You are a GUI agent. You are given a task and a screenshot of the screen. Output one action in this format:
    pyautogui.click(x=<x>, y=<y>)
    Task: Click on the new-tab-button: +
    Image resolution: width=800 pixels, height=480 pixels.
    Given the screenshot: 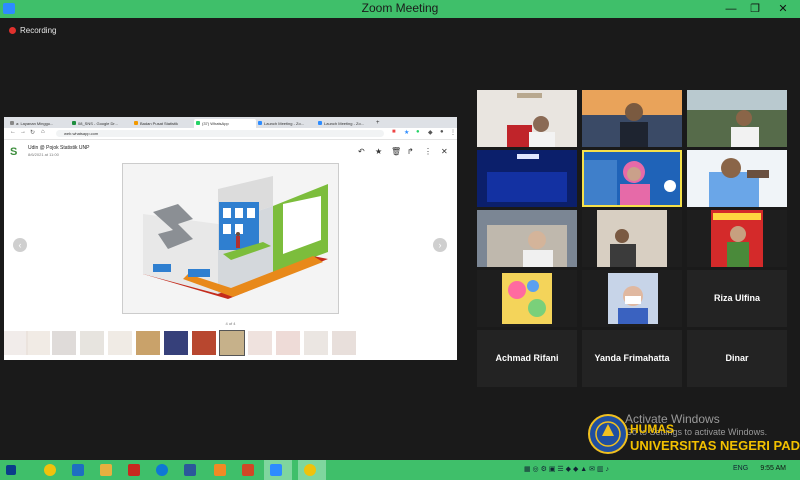 What is the action you would take?
    pyautogui.click(x=380, y=123)
    